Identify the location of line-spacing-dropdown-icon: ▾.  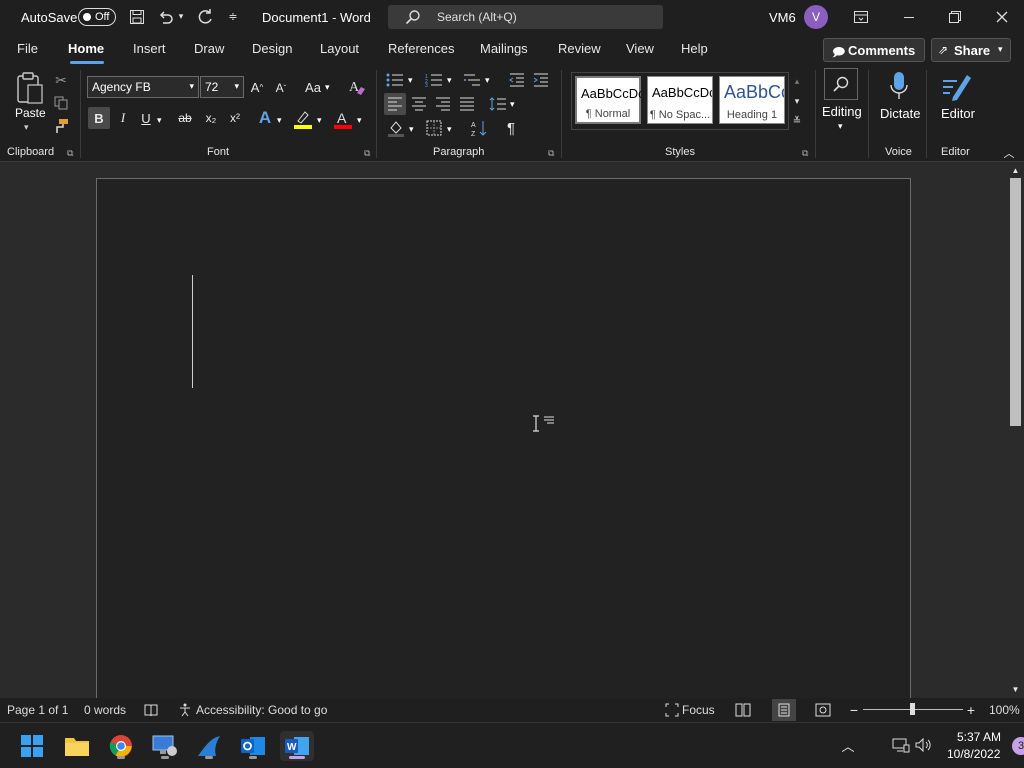
(512, 104).